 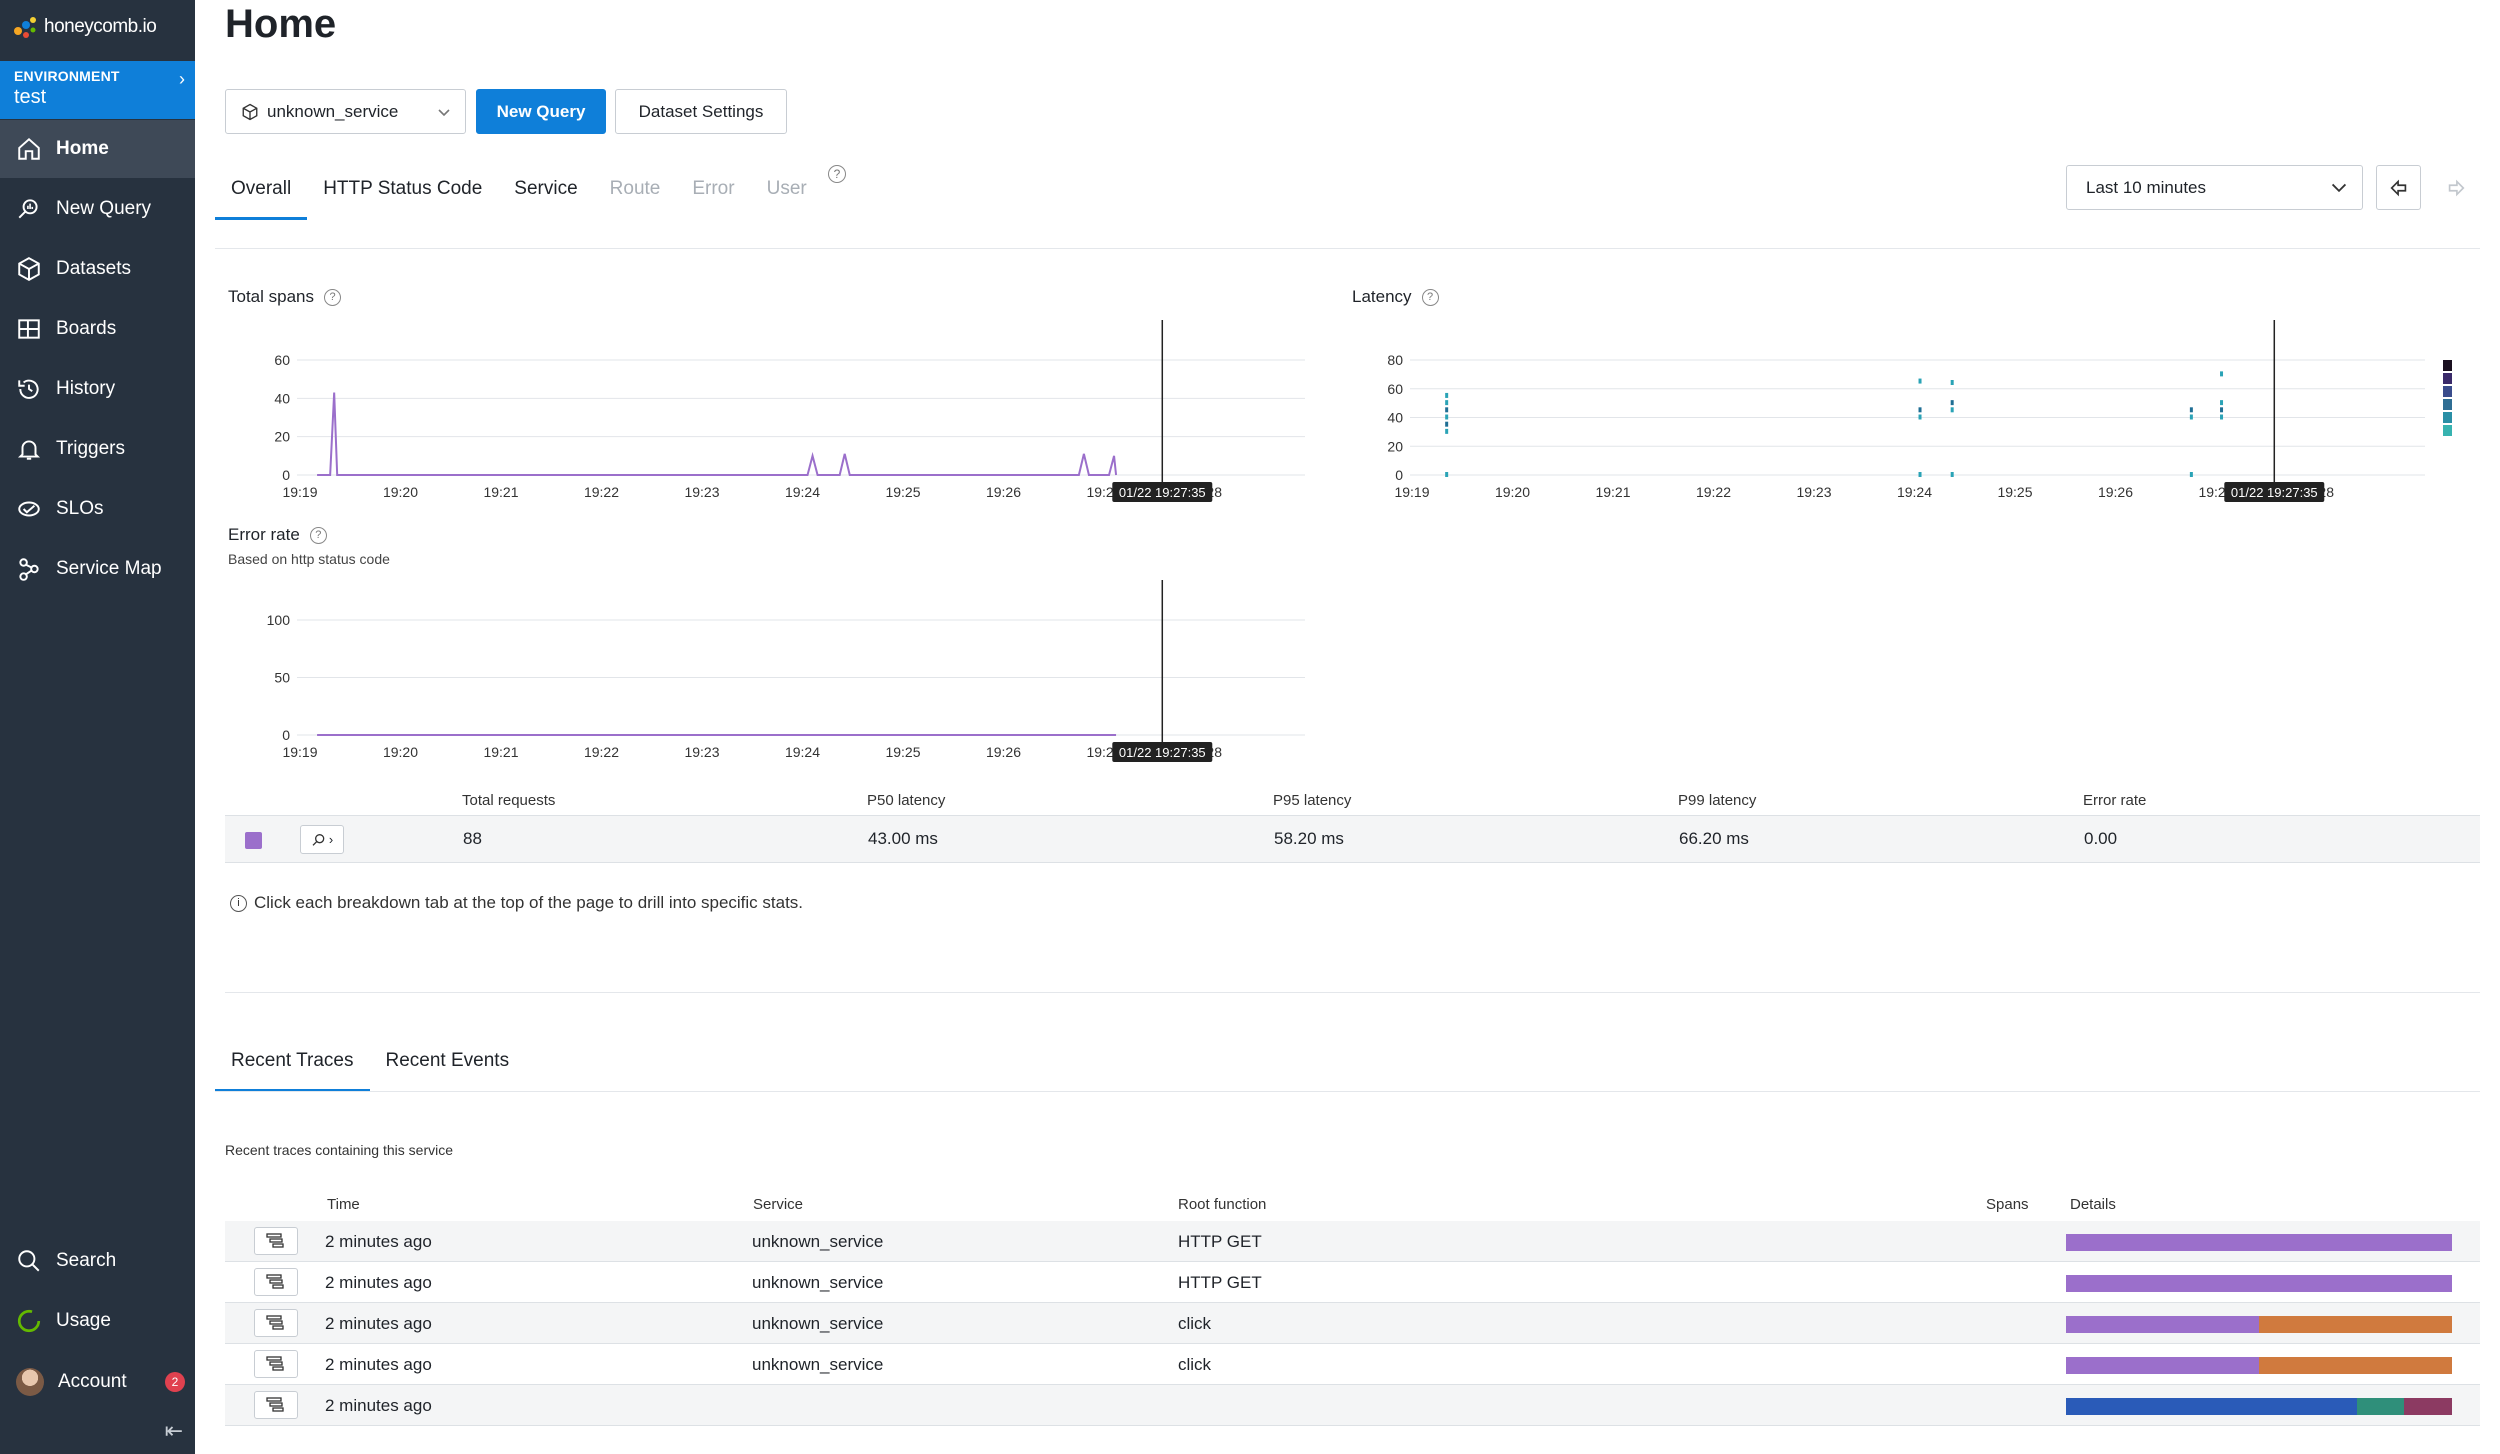 I want to click on sidebar-item-new-query: New Query, so click(x=97, y=209).